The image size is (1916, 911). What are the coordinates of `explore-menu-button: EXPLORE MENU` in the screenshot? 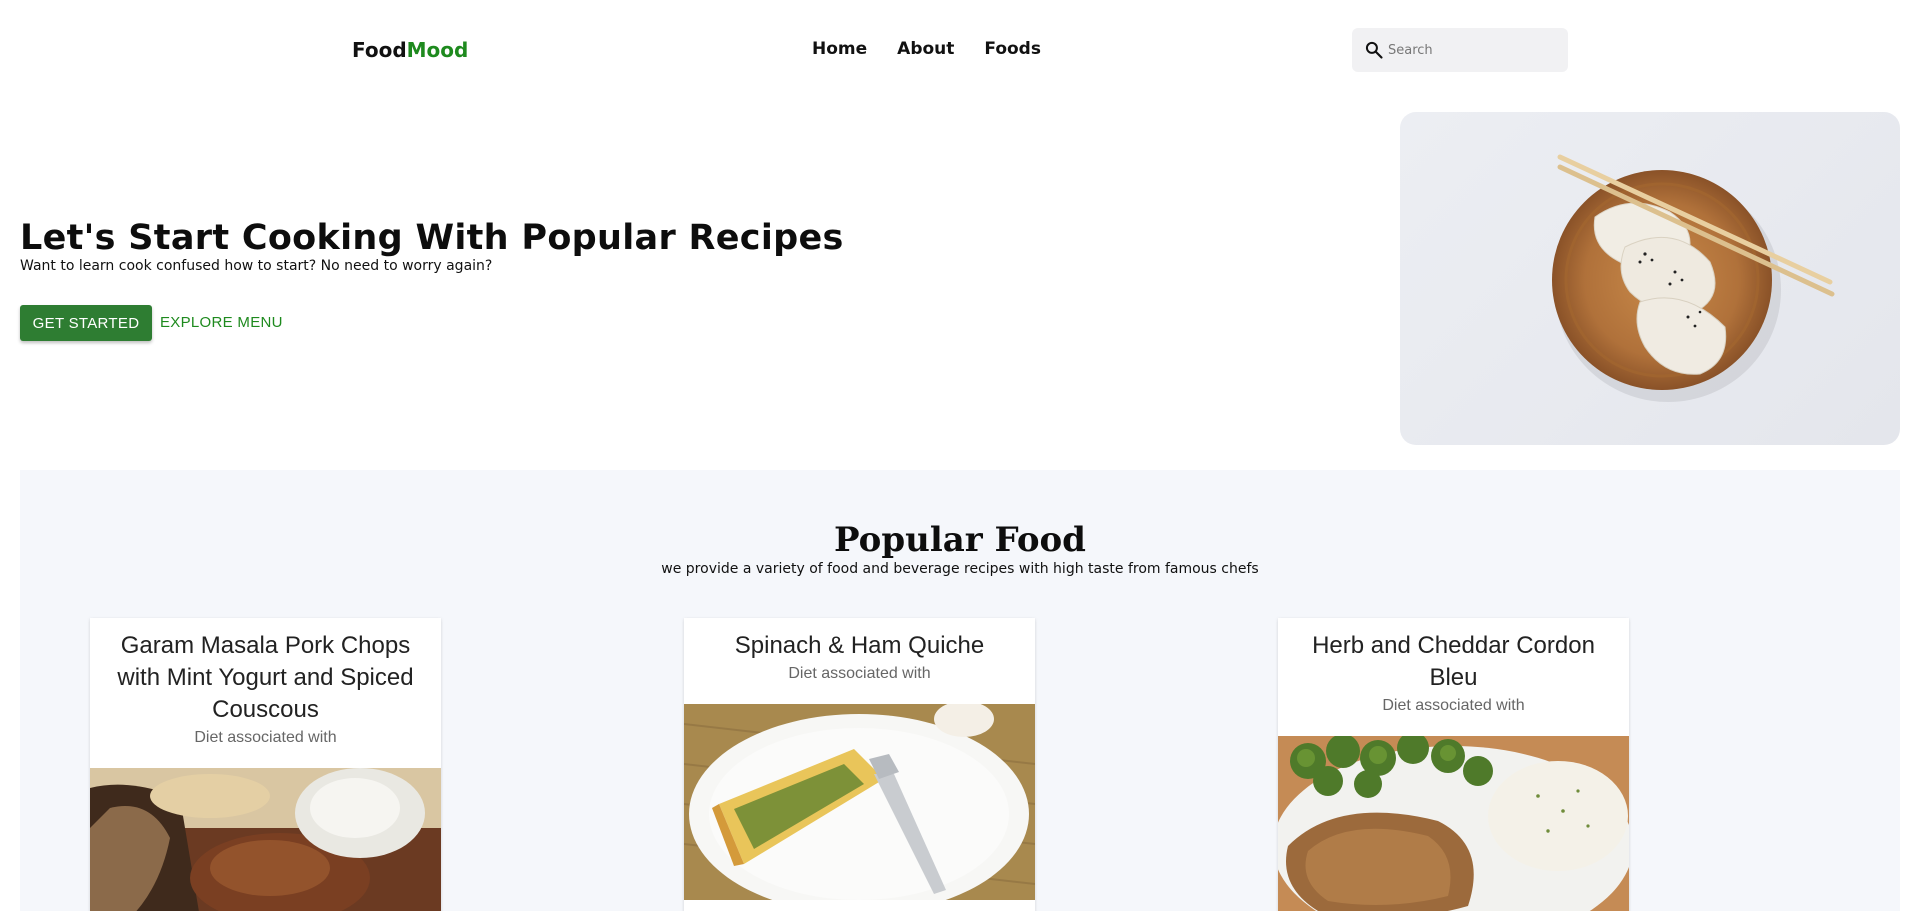 It's located at (221, 322).